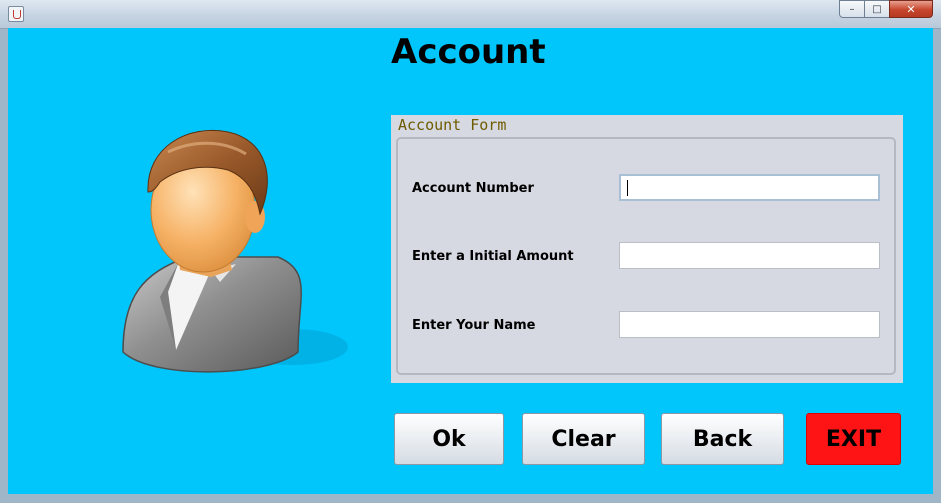 The height and width of the screenshot is (503, 941). I want to click on window-titlebar: – □ ✕, so click(470, 14).